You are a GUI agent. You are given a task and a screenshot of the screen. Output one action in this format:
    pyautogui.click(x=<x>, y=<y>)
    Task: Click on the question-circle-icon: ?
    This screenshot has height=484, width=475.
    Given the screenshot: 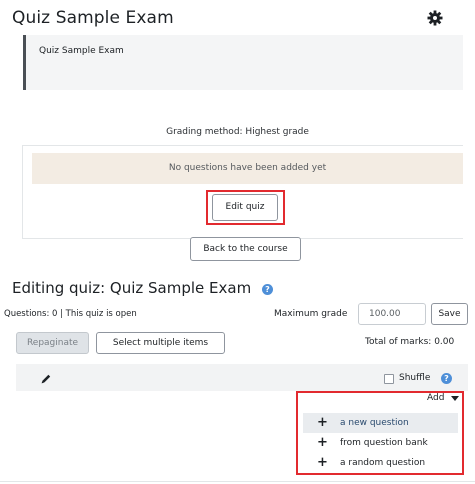 What is the action you would take?
    pyautogui.click(x=267, y=289)
    